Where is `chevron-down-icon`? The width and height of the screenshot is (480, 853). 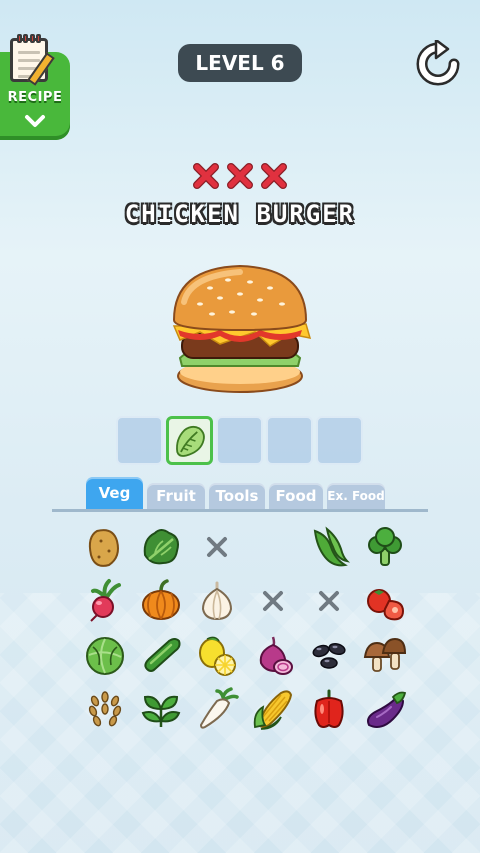
chevron-down-icon is located at coordinates (35, 121).